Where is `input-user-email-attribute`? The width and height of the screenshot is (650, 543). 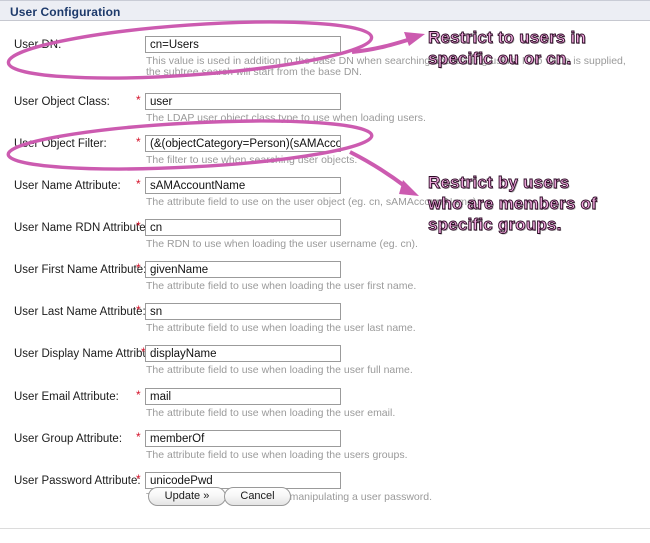 input-user-email-attribute is located at coordinates (243, 396).